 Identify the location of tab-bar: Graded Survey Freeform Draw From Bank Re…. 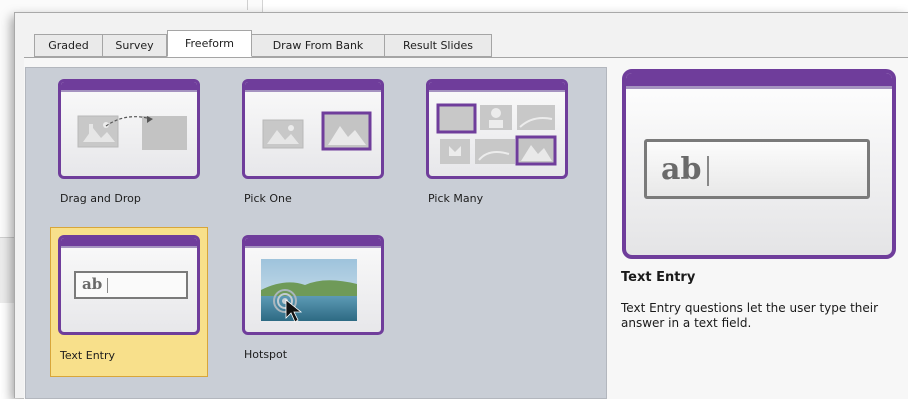
(263, 43).